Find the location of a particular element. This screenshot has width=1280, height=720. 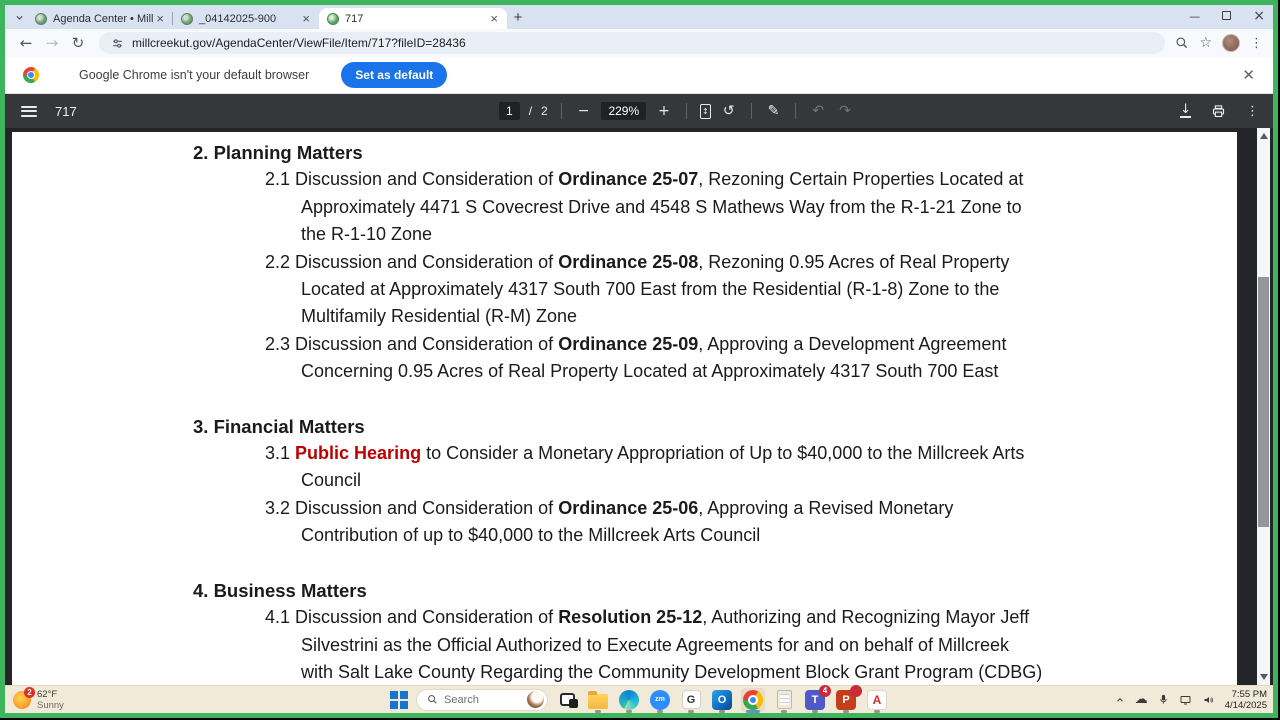

section-heading: 2. Planning Matters is located at coordinates (278, 152).